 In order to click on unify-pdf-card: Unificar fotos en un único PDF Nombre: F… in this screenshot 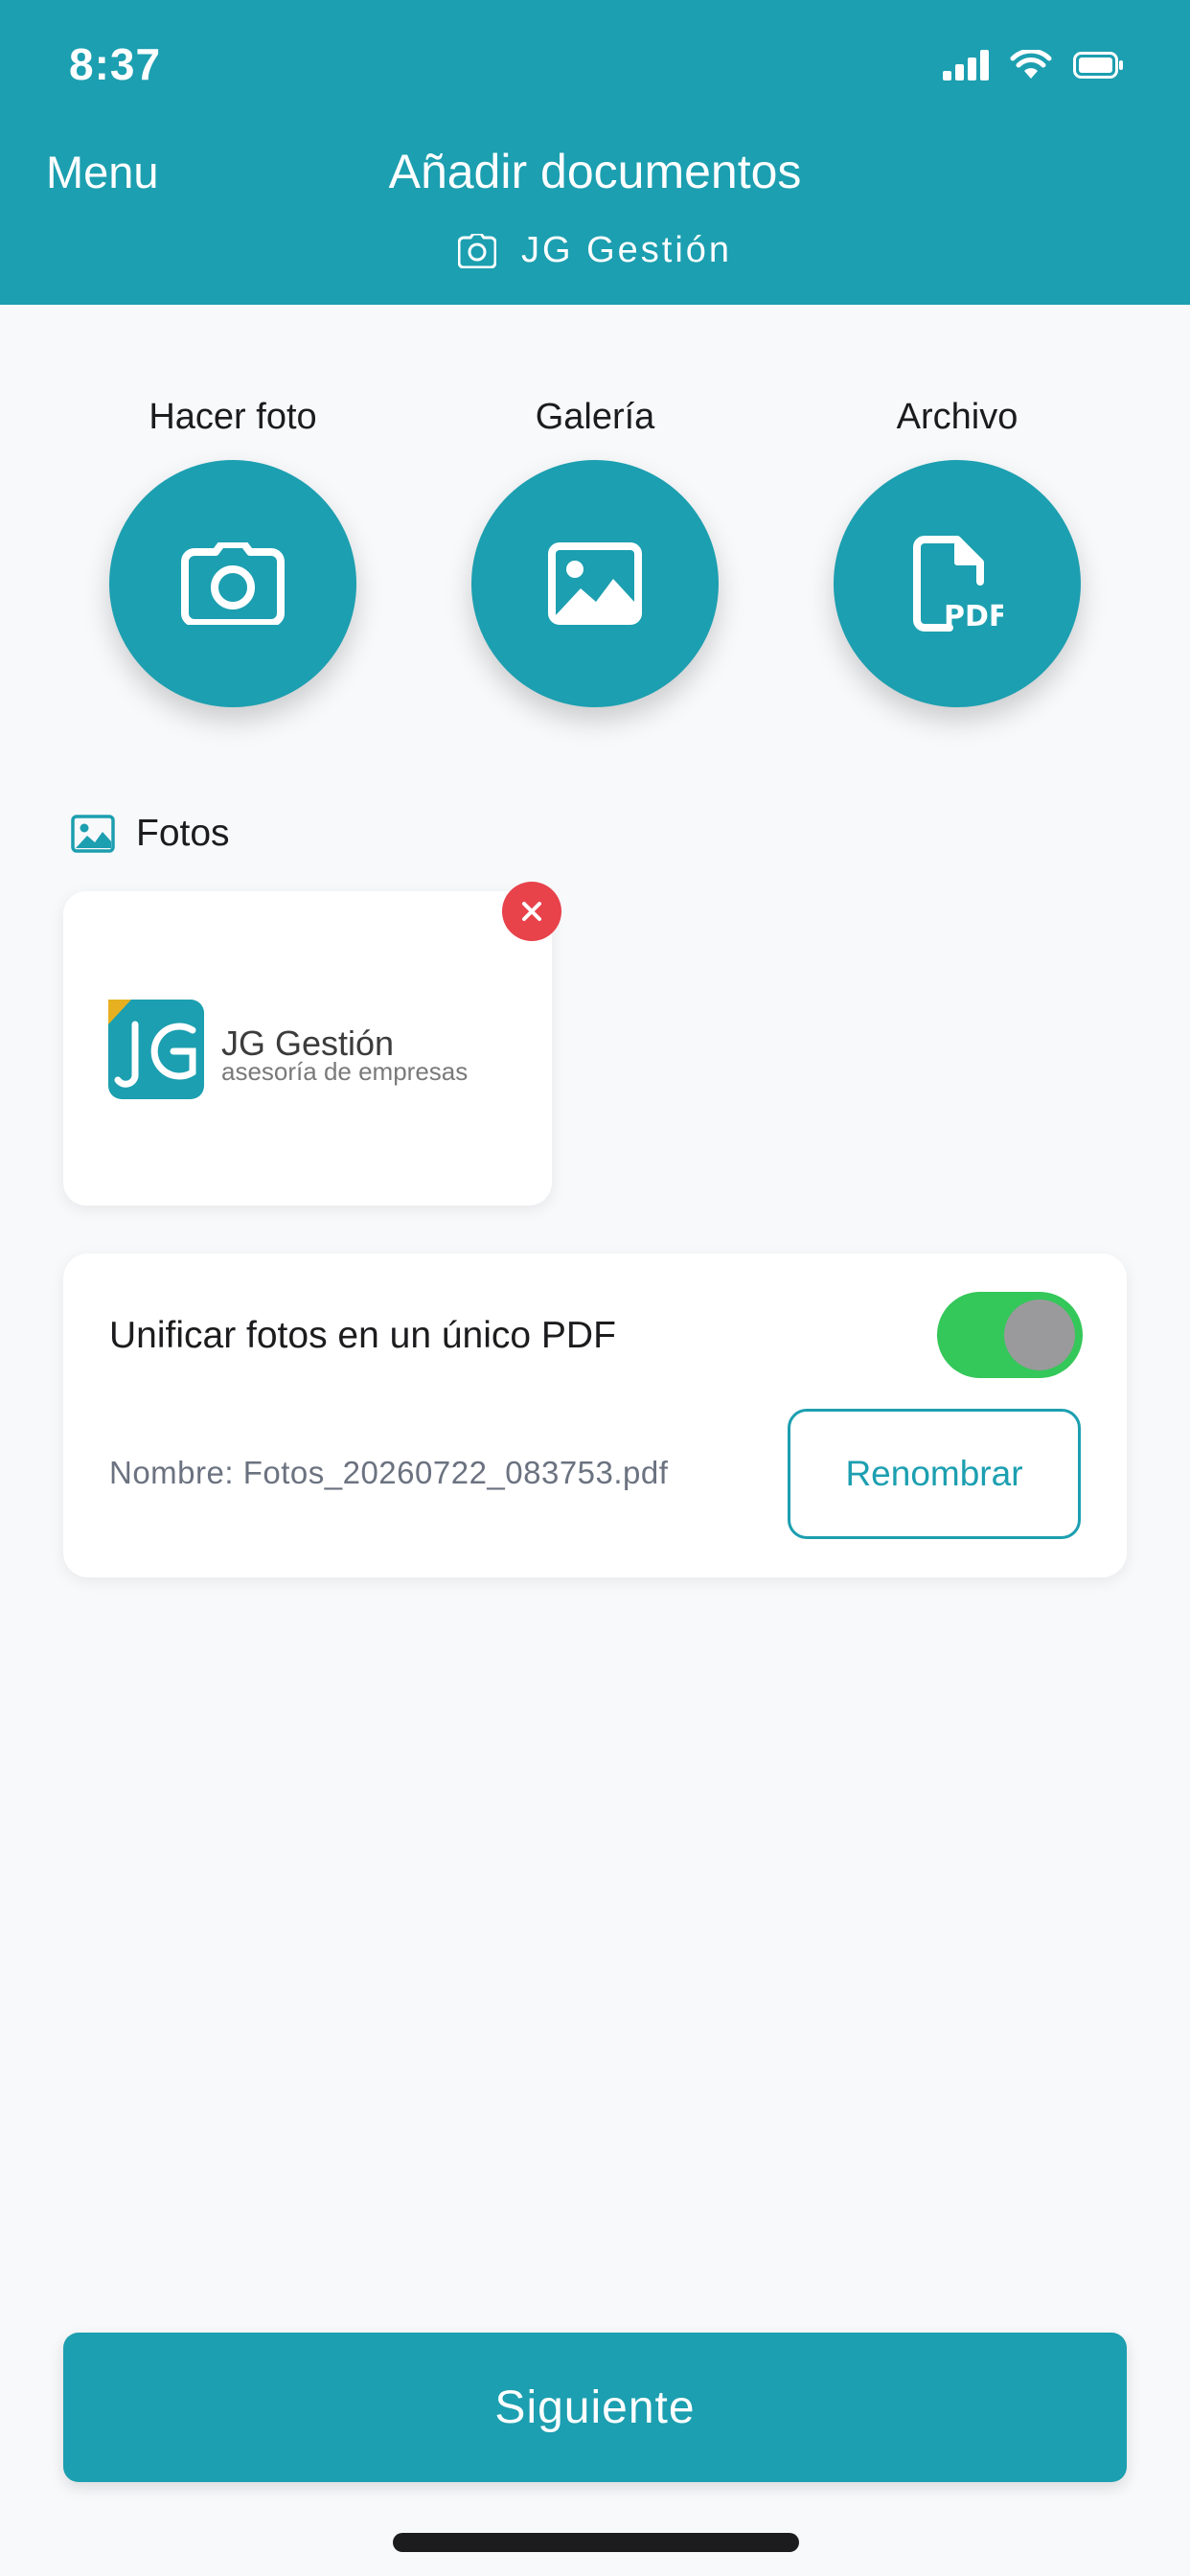, I will do `click(595, 1415)`.